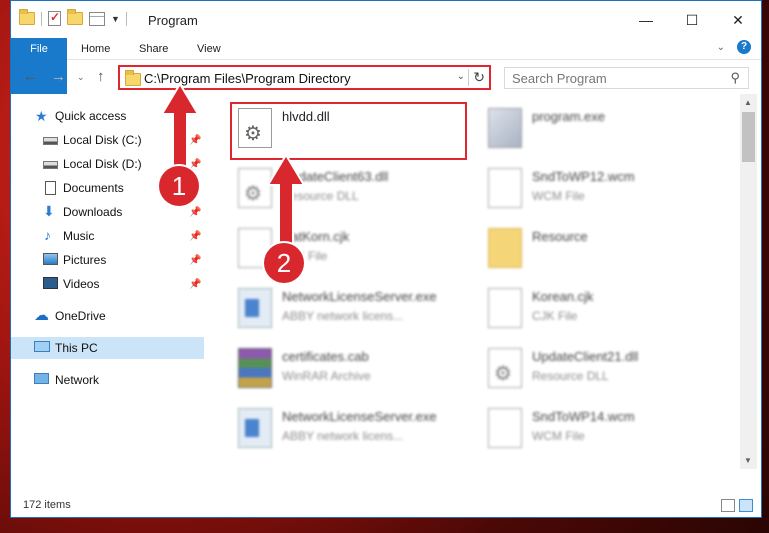 Image resolution: width=769 pixels, height=533 pixels. Describe the element at coordinates (603, 252) in the screenshot. I see `file-item: Resource` at that location.